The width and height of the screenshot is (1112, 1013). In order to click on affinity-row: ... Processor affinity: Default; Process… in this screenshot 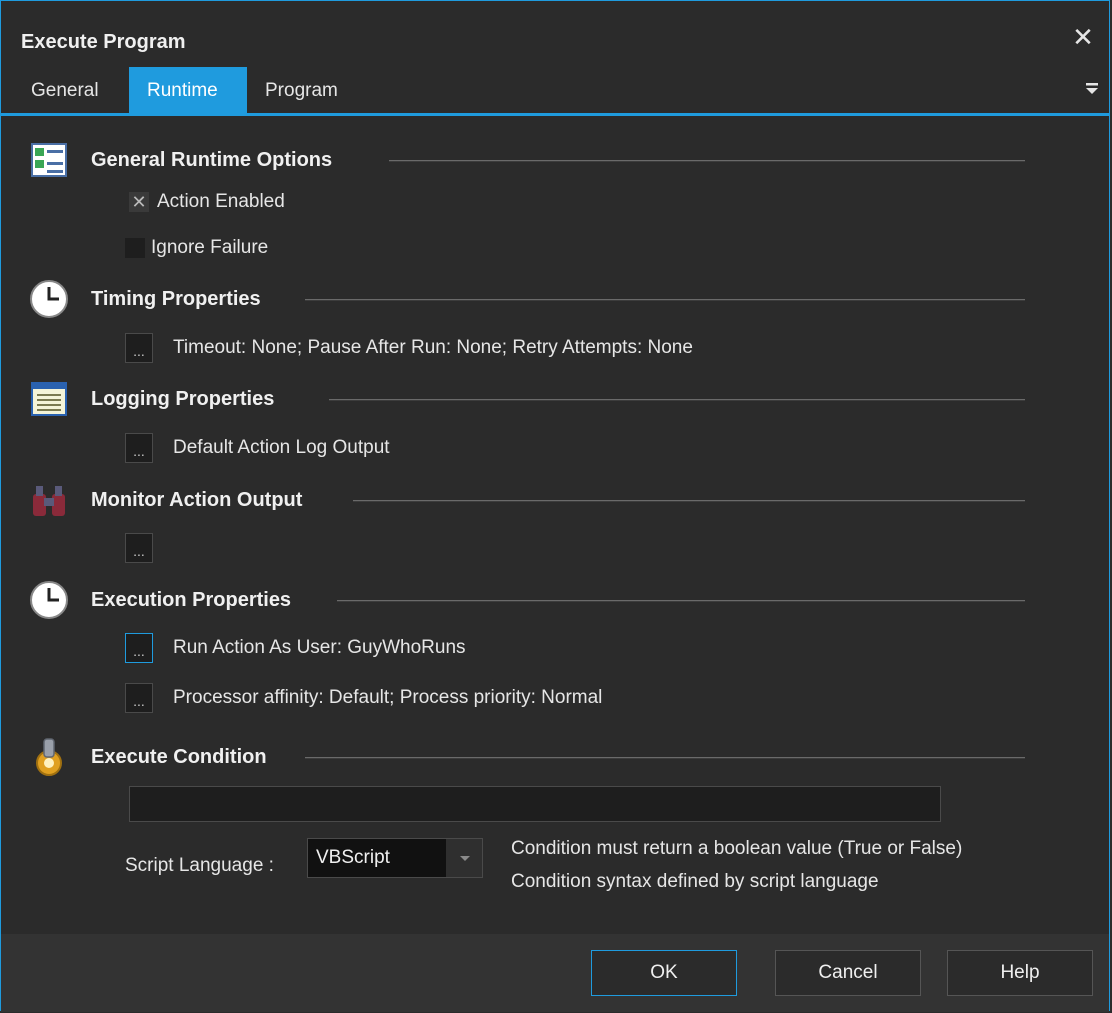, I will do `click(363, 698)`.